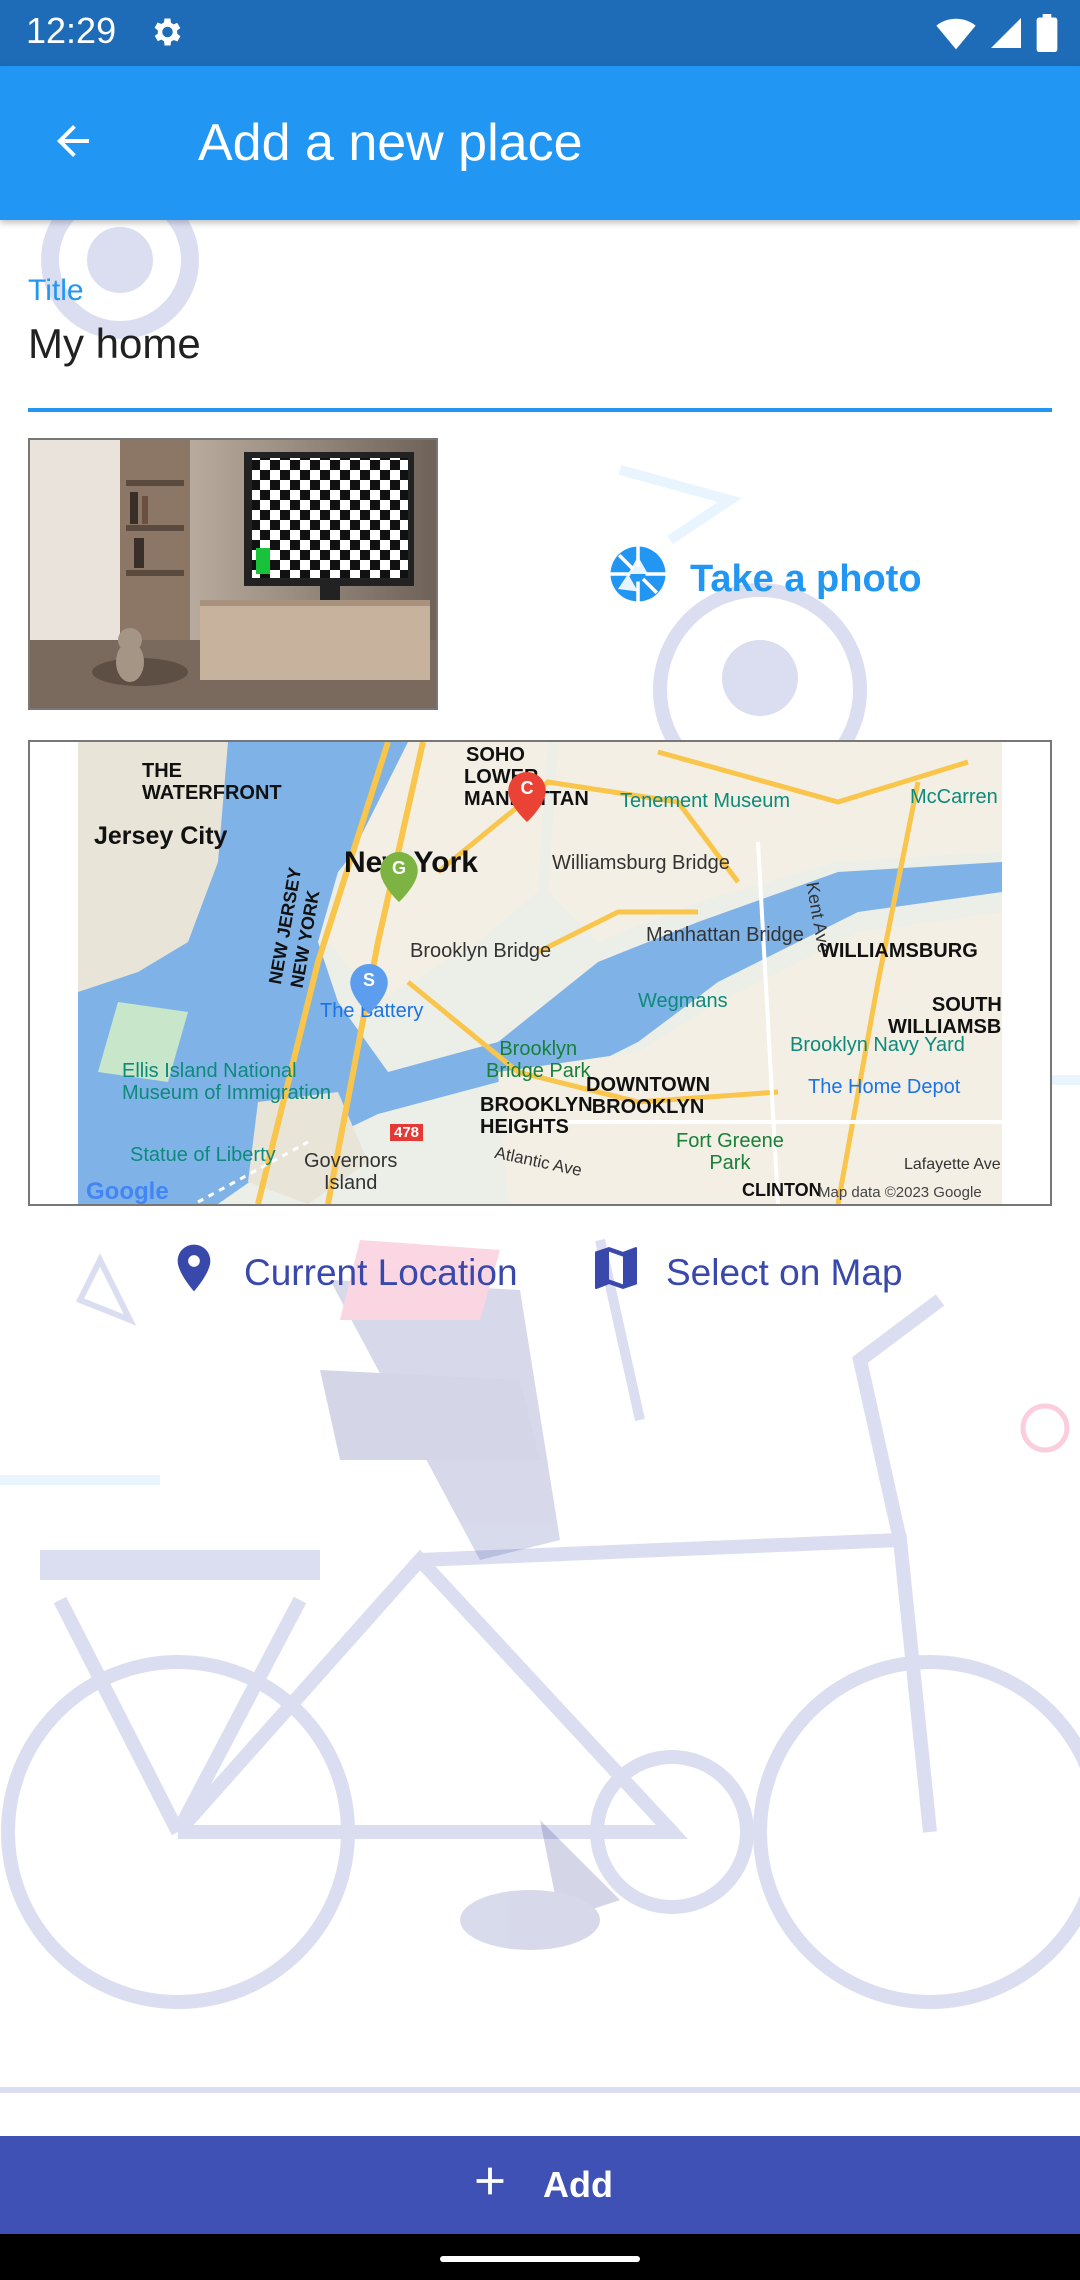  I want to click on map-data-attribution: Map data ©2023 Google, so click(900, 1192).